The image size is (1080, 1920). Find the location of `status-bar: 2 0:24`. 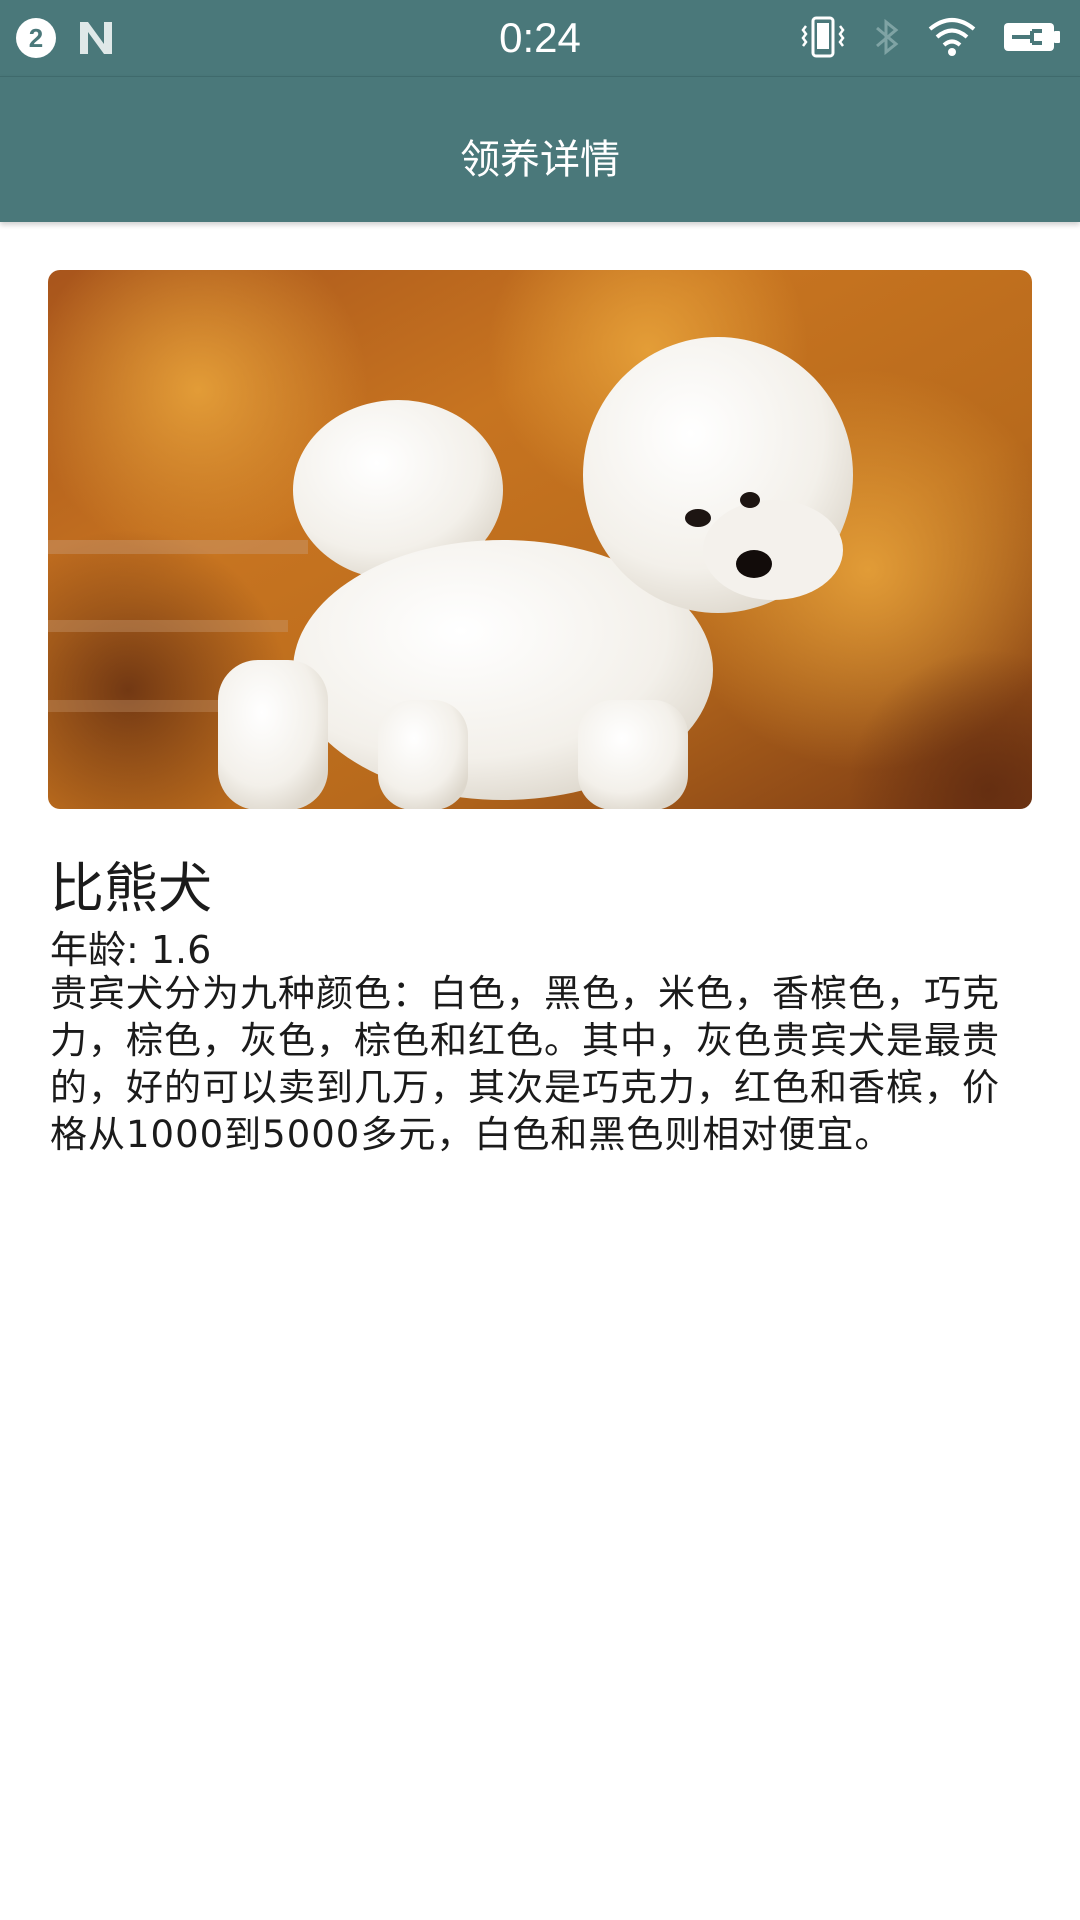

status-bar: 2 0:24 is located at coordinates (540, 38).